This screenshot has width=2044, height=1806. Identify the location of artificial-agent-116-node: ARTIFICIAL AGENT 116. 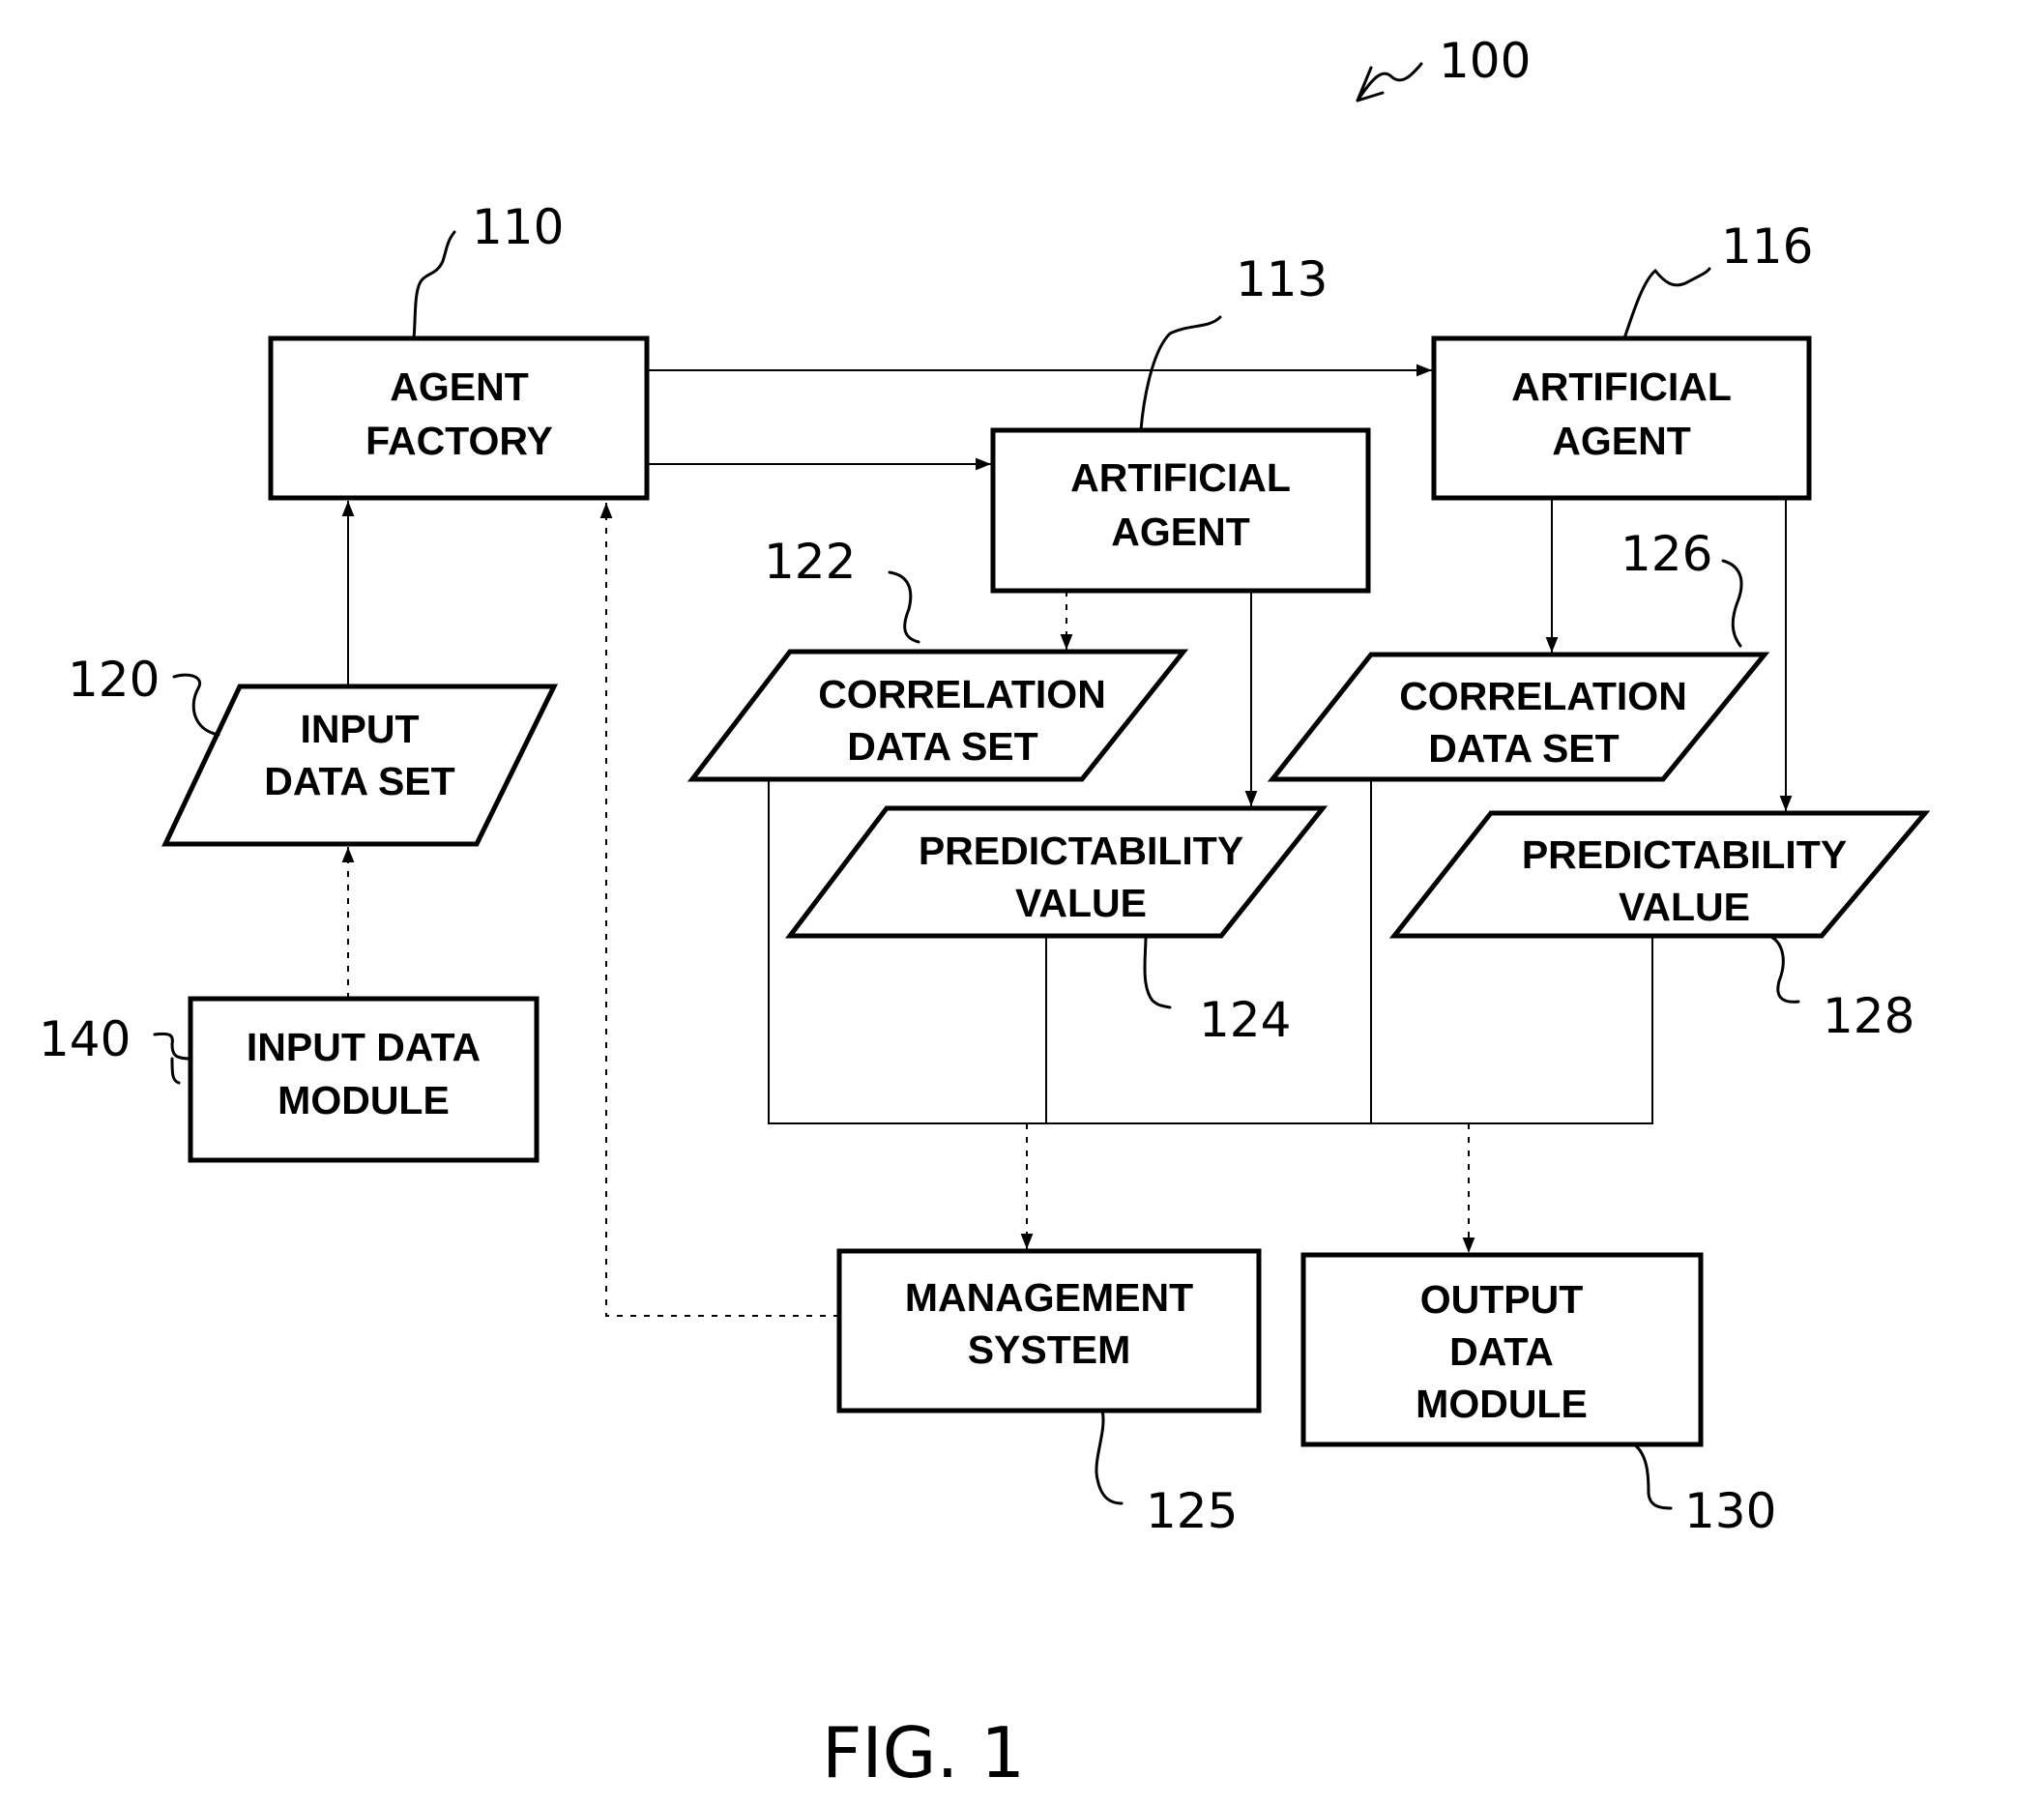
(1622, 359).